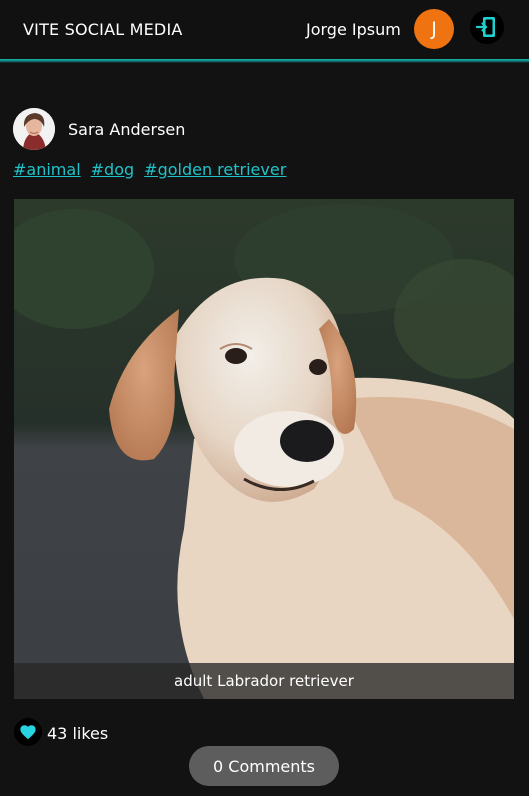  I want to click on logout-door-icon, so click(485, 27).